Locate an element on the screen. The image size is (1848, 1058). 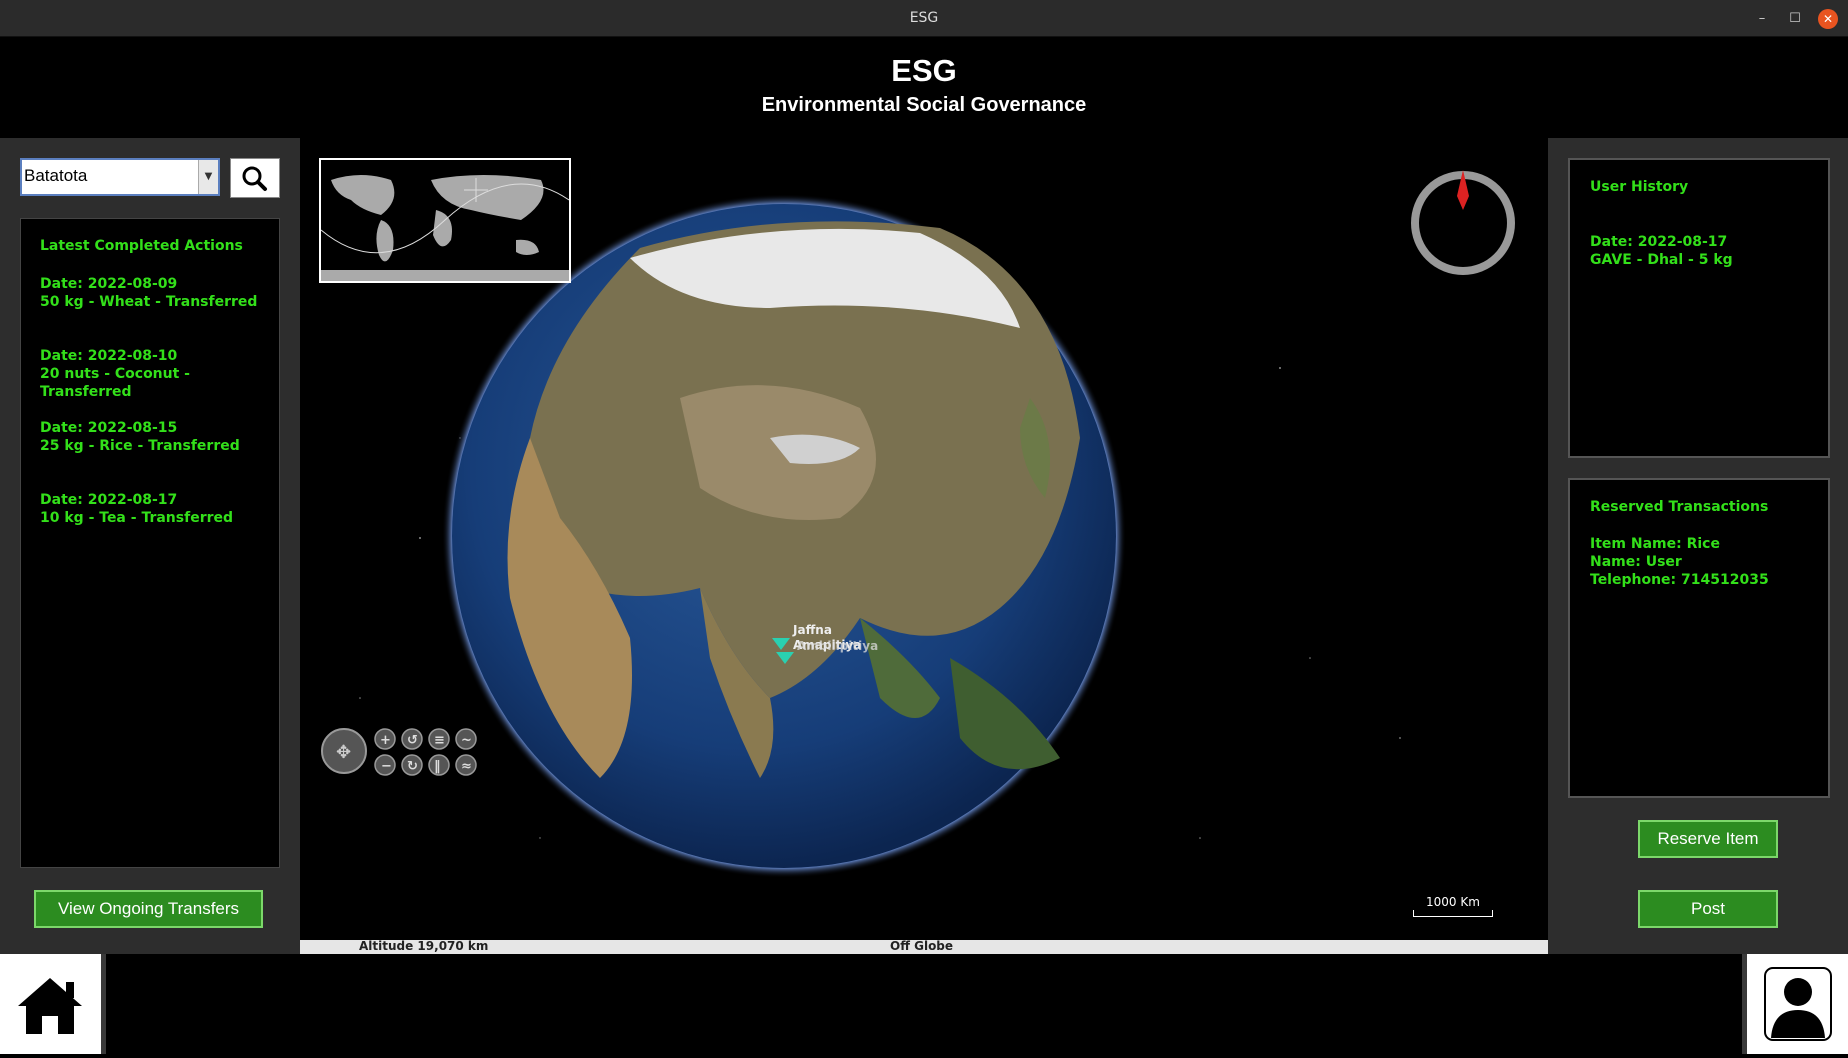
home-icon is located at coordinates (50, 1006).